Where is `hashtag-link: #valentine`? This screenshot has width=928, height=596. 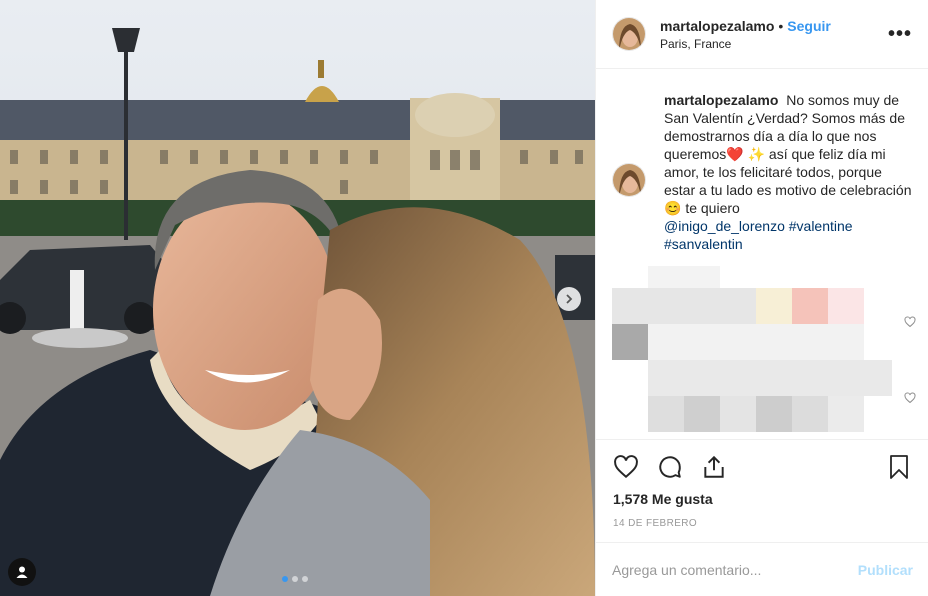 hashtag-link: #valentine is located at coordinates (821, 226).